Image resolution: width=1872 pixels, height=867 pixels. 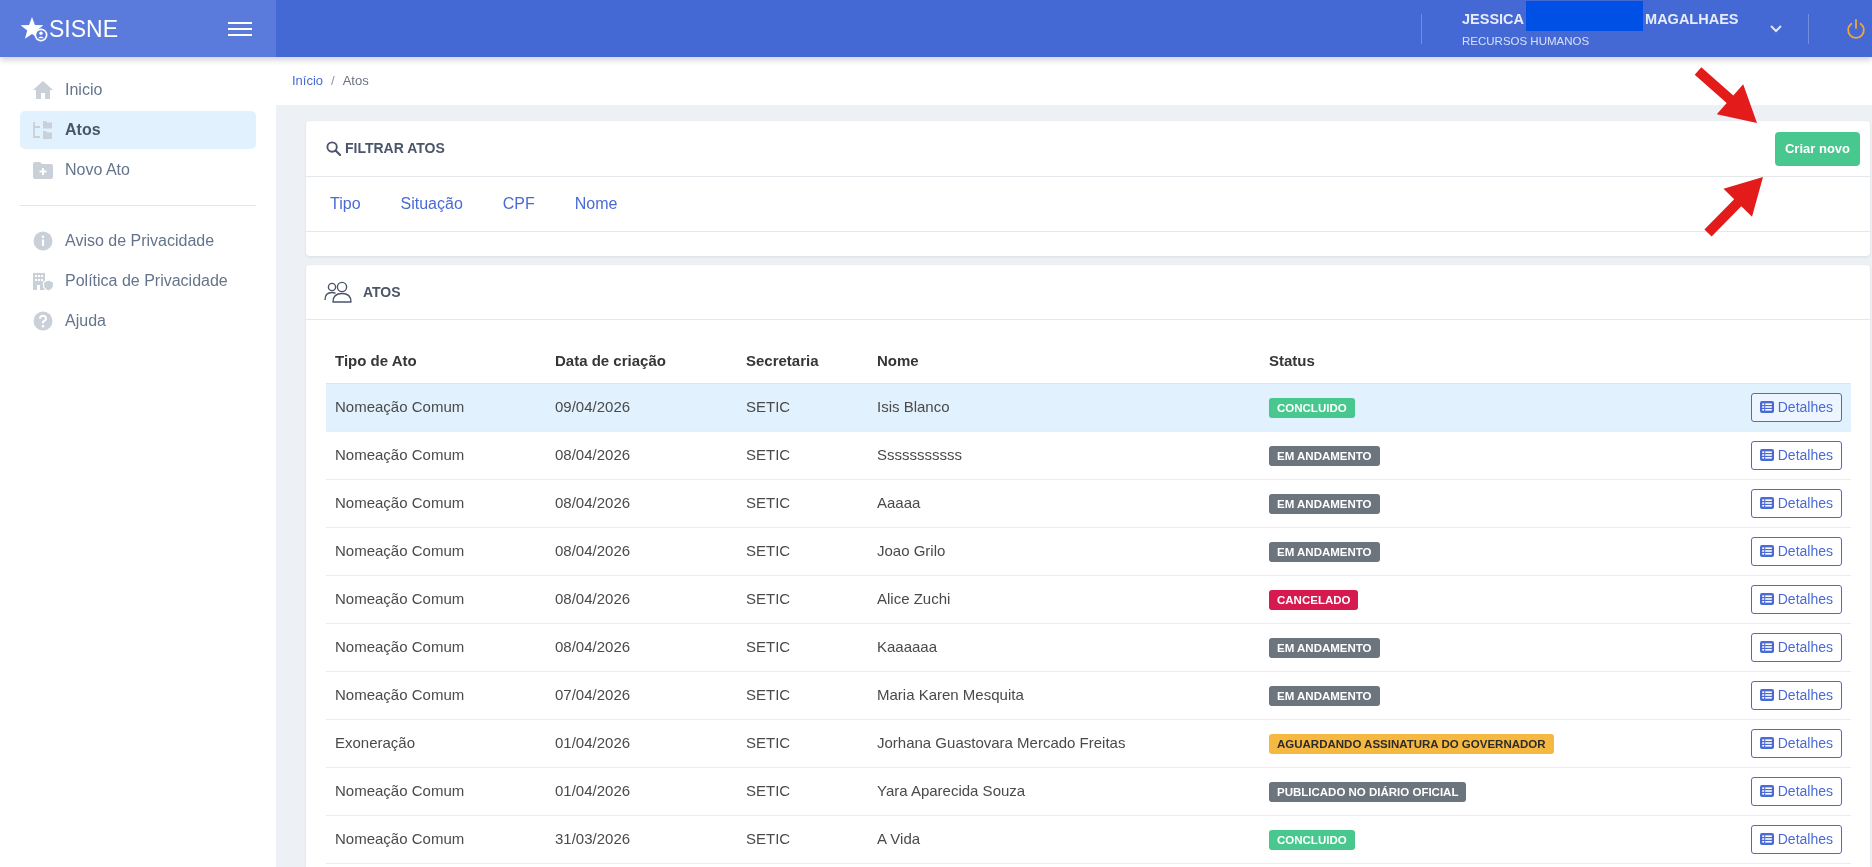 What do you see at coordinates (138, 90) in the screenshot?
I see `sidebar-item: Inicio` at bounding box center [138, 90].